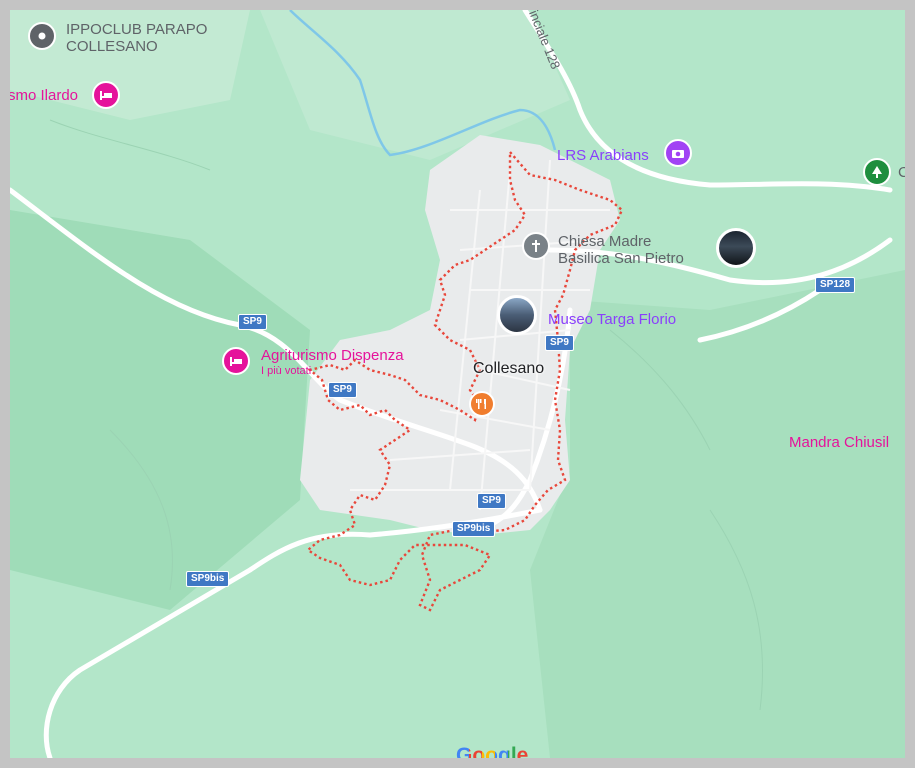 The height and width of the screenshot is (768, 915). What do you see at coordinates (835, 285) in the screenshot?
I see `road-shield-sp128: SP128` at bounding box center [835, 285].